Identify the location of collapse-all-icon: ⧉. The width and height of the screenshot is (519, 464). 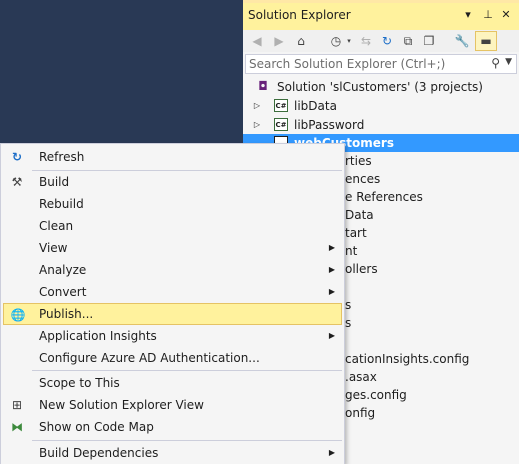
(408, 41).